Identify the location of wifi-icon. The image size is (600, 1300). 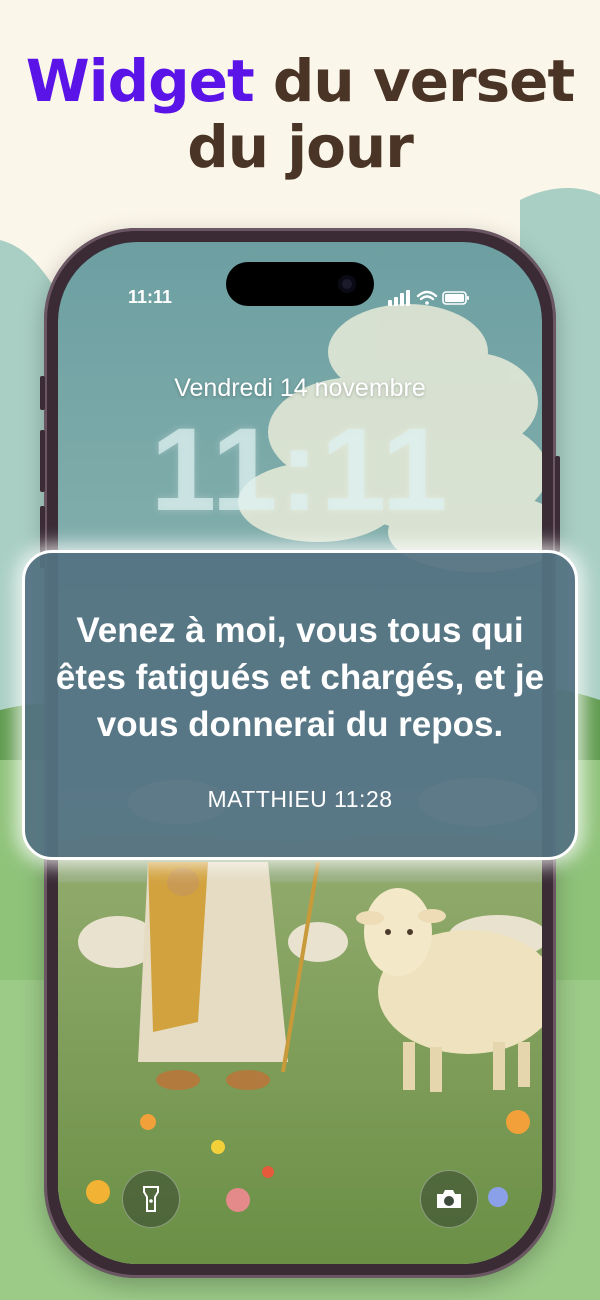
(427, 297).